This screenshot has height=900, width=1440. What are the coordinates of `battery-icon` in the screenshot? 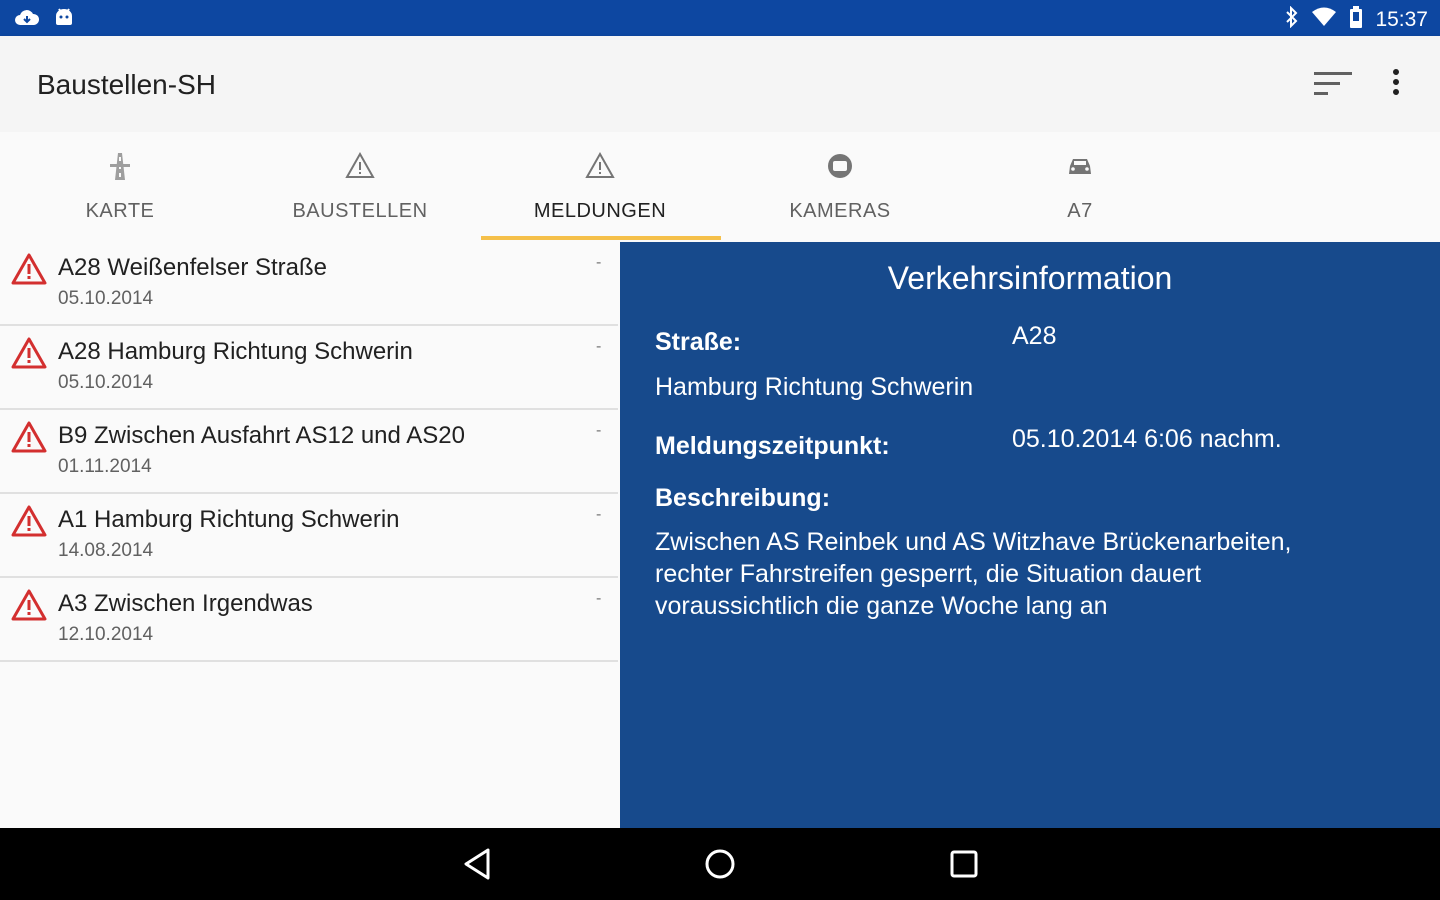 It's located at (1356, 19).